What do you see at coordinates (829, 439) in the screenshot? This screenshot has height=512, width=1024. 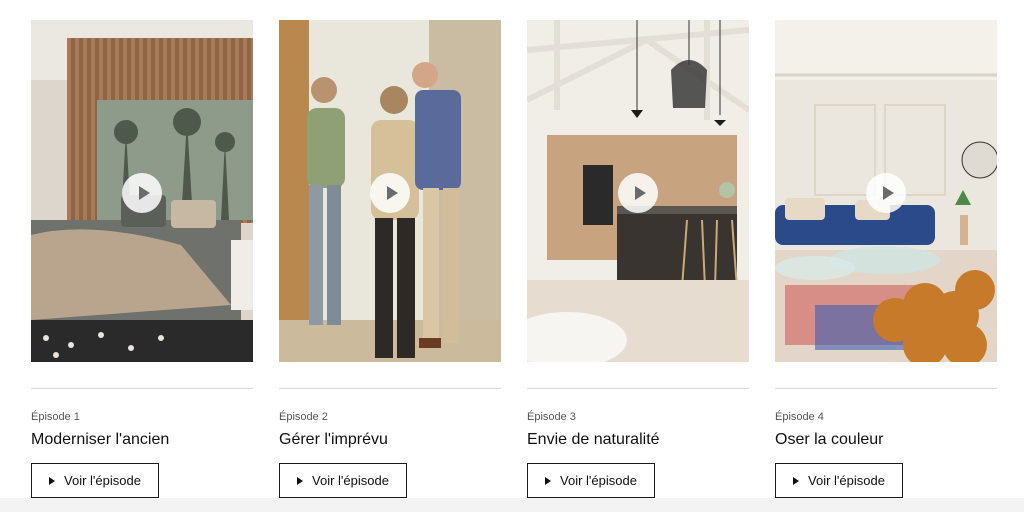 I see `episode-title: Oser la couleur` at bounding box center [829, 439].